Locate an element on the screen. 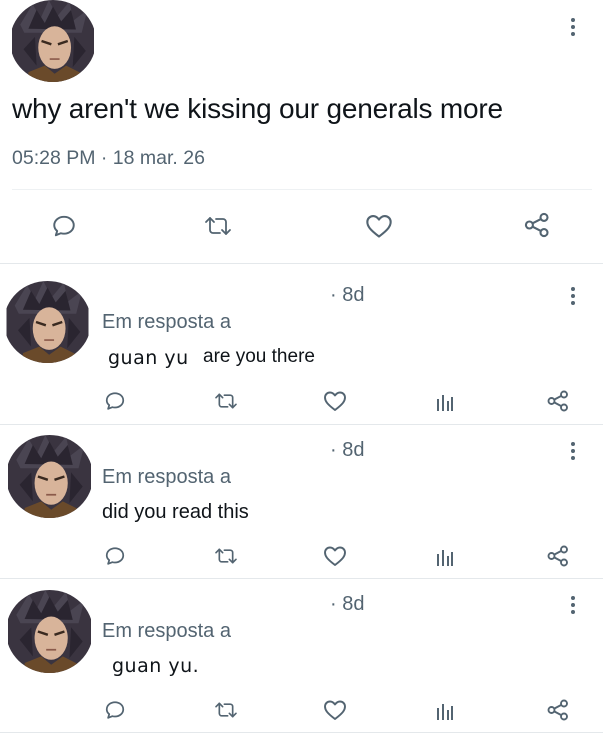  post-timestamp: 05:28 PM · 18 mar. 26 is located at coordinates (108, 158).